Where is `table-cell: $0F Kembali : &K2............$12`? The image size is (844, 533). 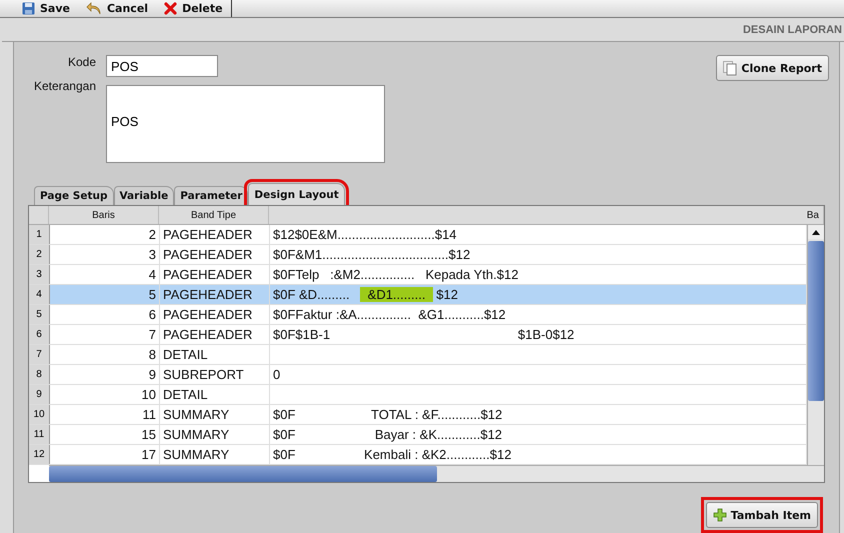 table-cell: $0F Kembali : &K2............$12 is located at coordinates (392, 454).